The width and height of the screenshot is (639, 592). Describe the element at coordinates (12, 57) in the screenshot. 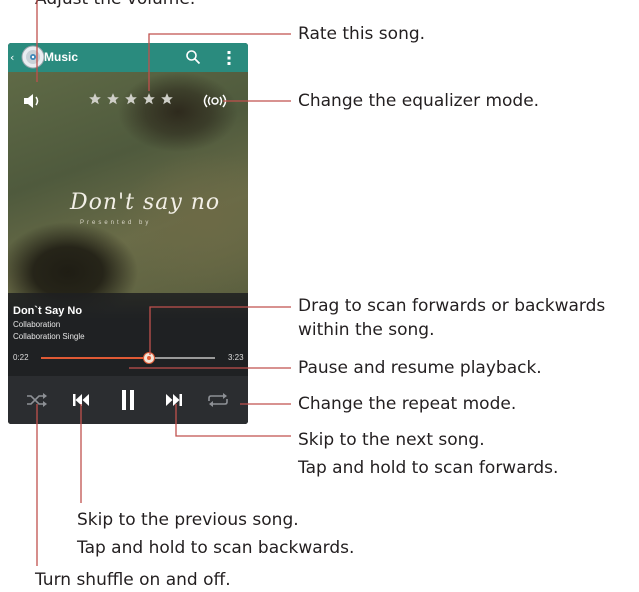

I see `back-chevron-icon: ‹` at that location.